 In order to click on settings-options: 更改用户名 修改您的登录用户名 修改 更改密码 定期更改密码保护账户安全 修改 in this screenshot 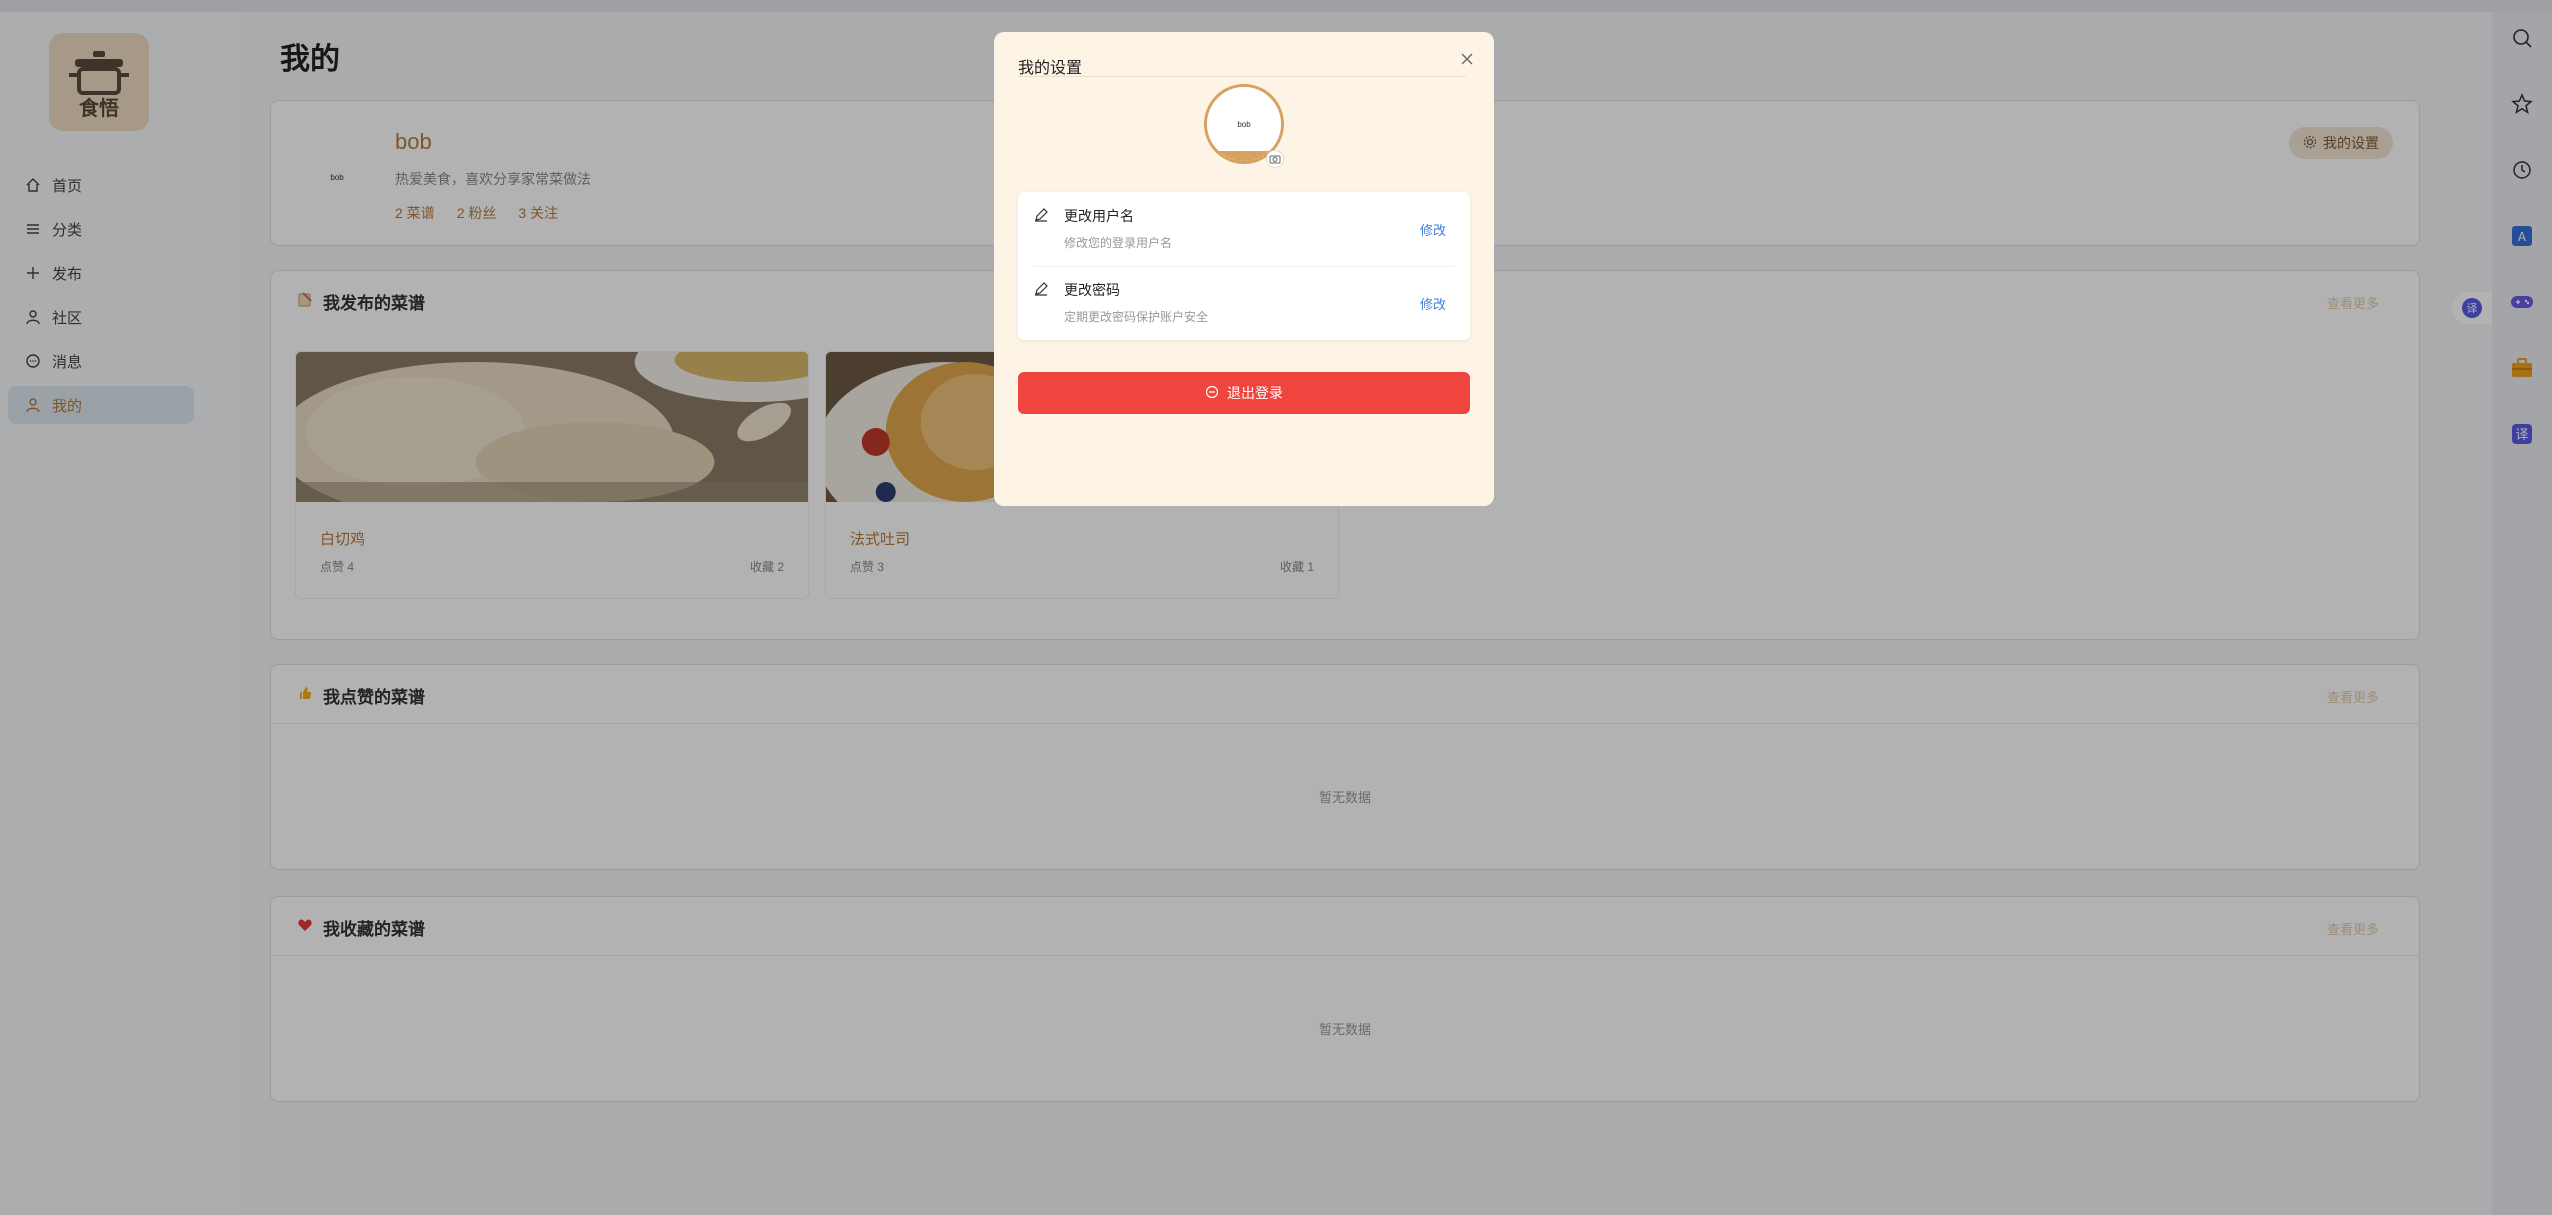, I will do `click(1244, 266)`.